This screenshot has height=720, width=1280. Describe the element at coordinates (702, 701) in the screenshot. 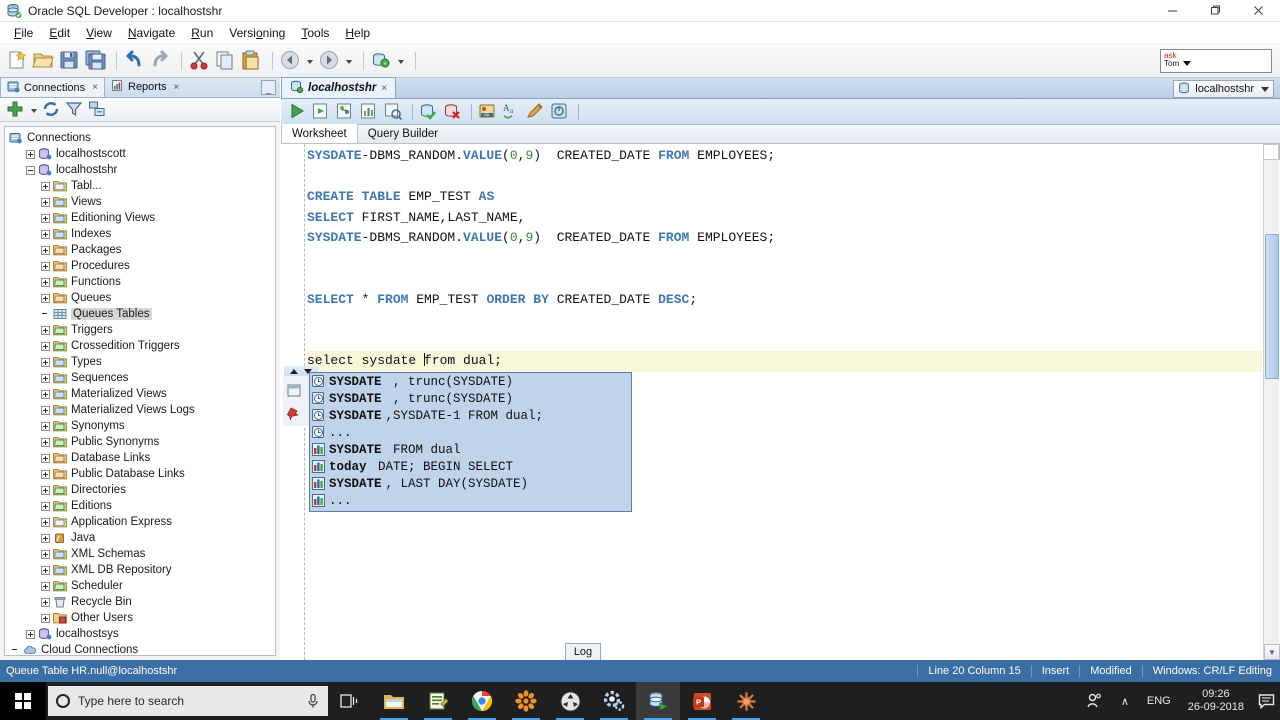

I see `powerpoint-icon: P` at that location.